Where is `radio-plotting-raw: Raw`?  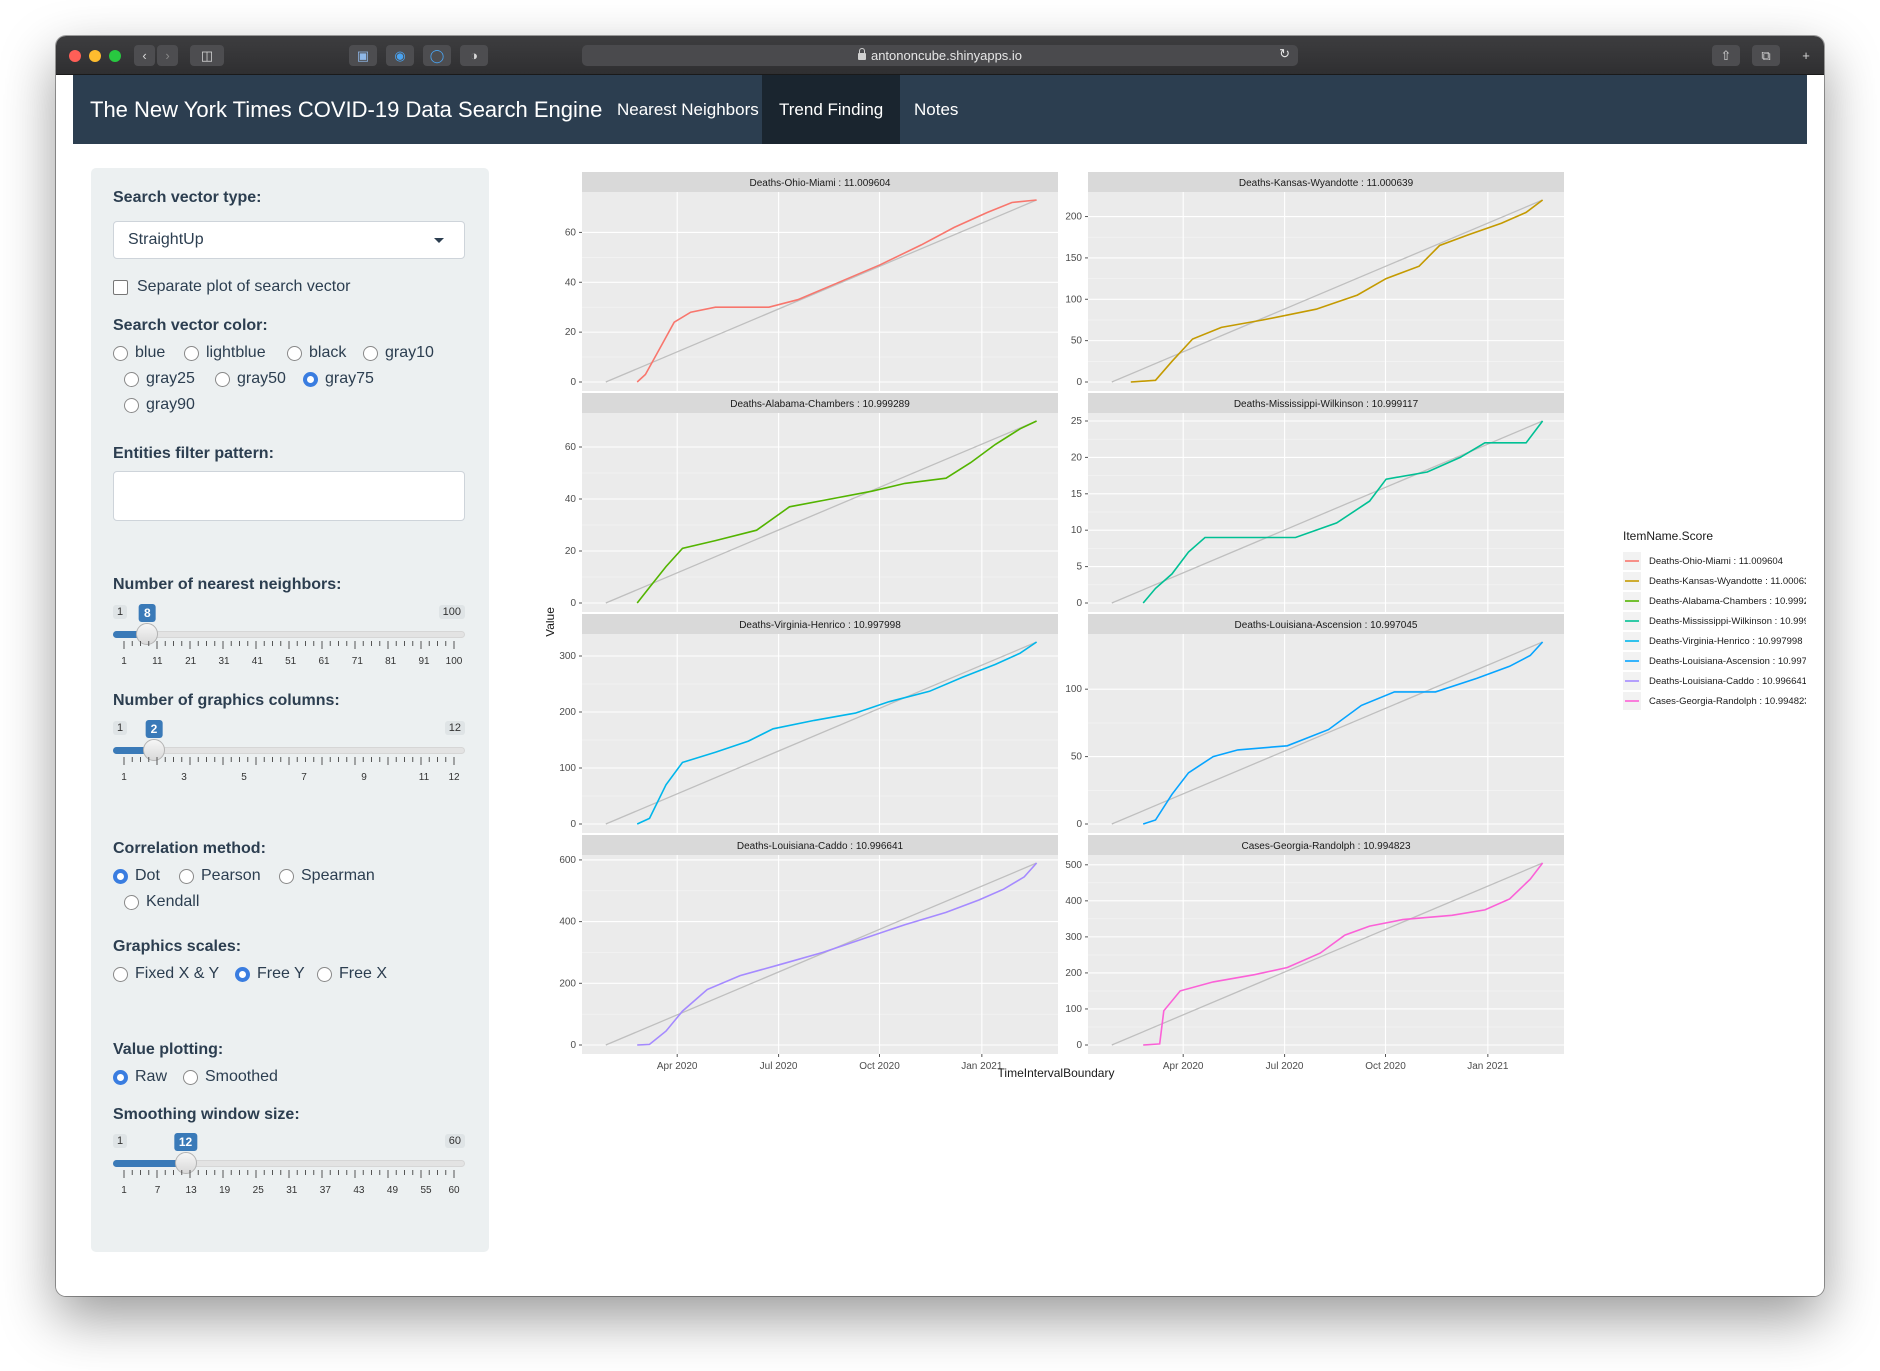 radio-plotting-raw: Raw is located at coordinates (140, 1077).